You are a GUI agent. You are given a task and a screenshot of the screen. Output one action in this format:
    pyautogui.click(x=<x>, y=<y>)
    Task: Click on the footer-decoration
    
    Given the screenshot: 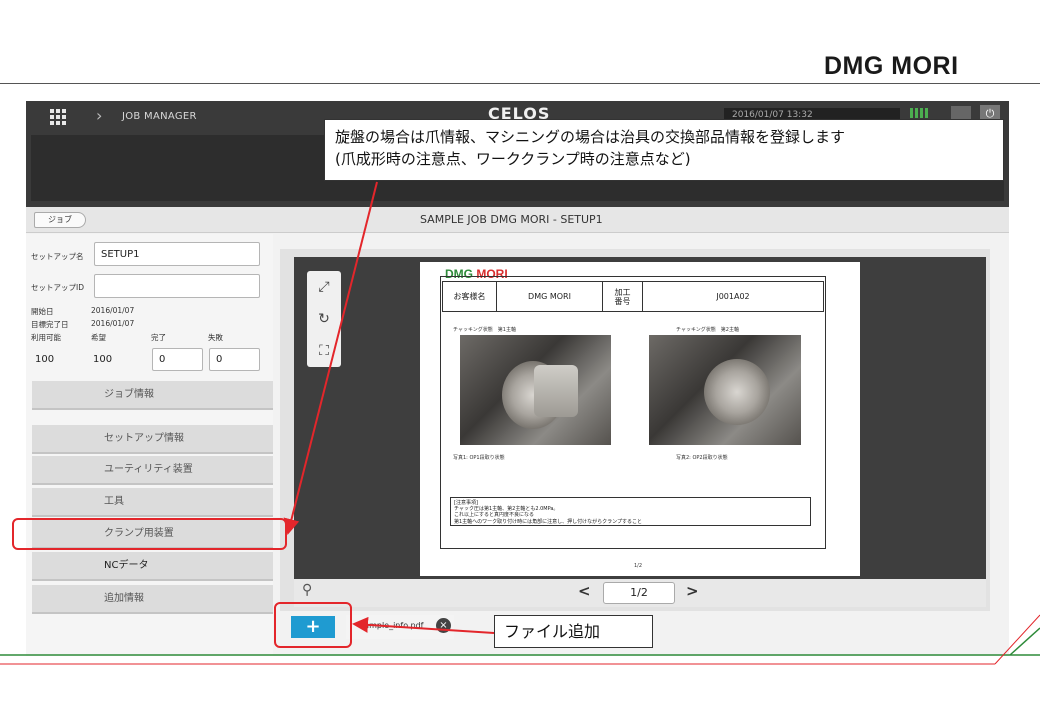 What is the action you would take?
    pyautogui.click(x=520, y=639)
    